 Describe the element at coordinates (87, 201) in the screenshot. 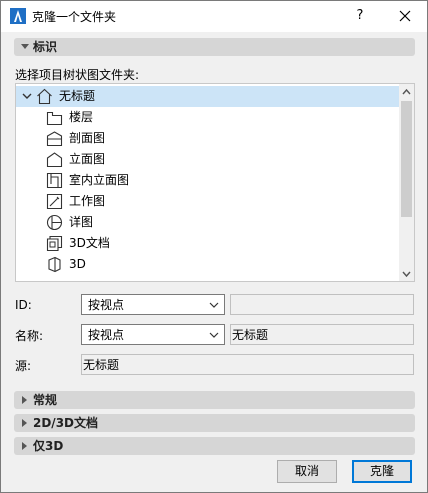

I see `tree-item-label: 工作图` at that location.